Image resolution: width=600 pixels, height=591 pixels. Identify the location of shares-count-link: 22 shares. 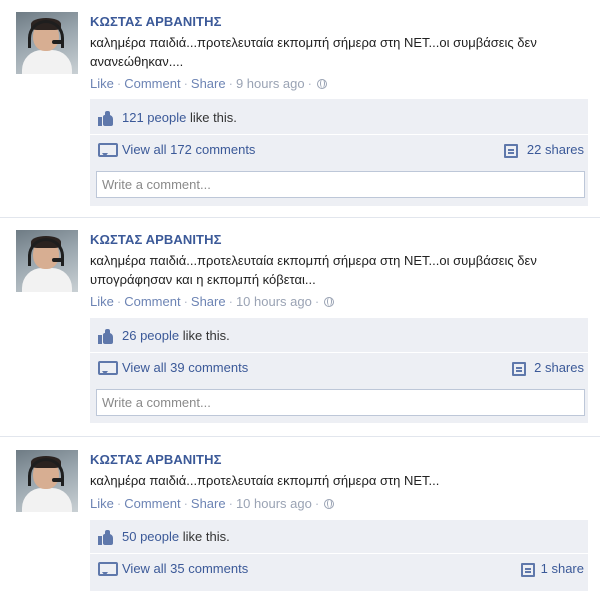
(555, 149).